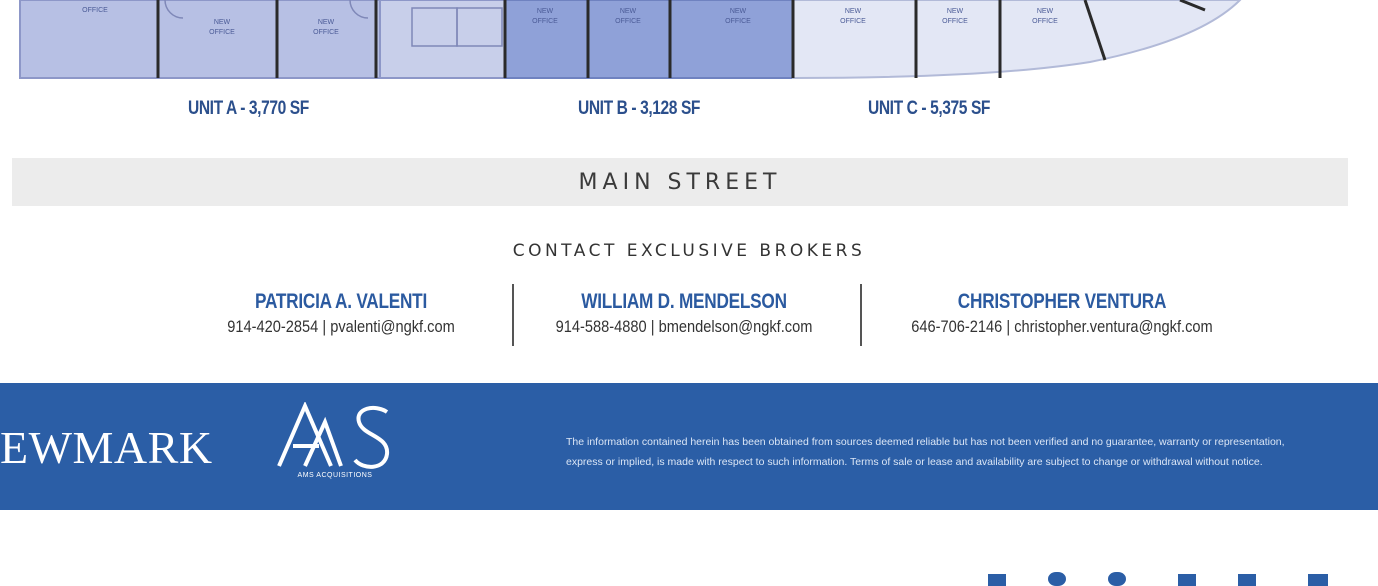  I want to click on unit-b-label: UNIT B - 3,128 SF, so click(639, 108).